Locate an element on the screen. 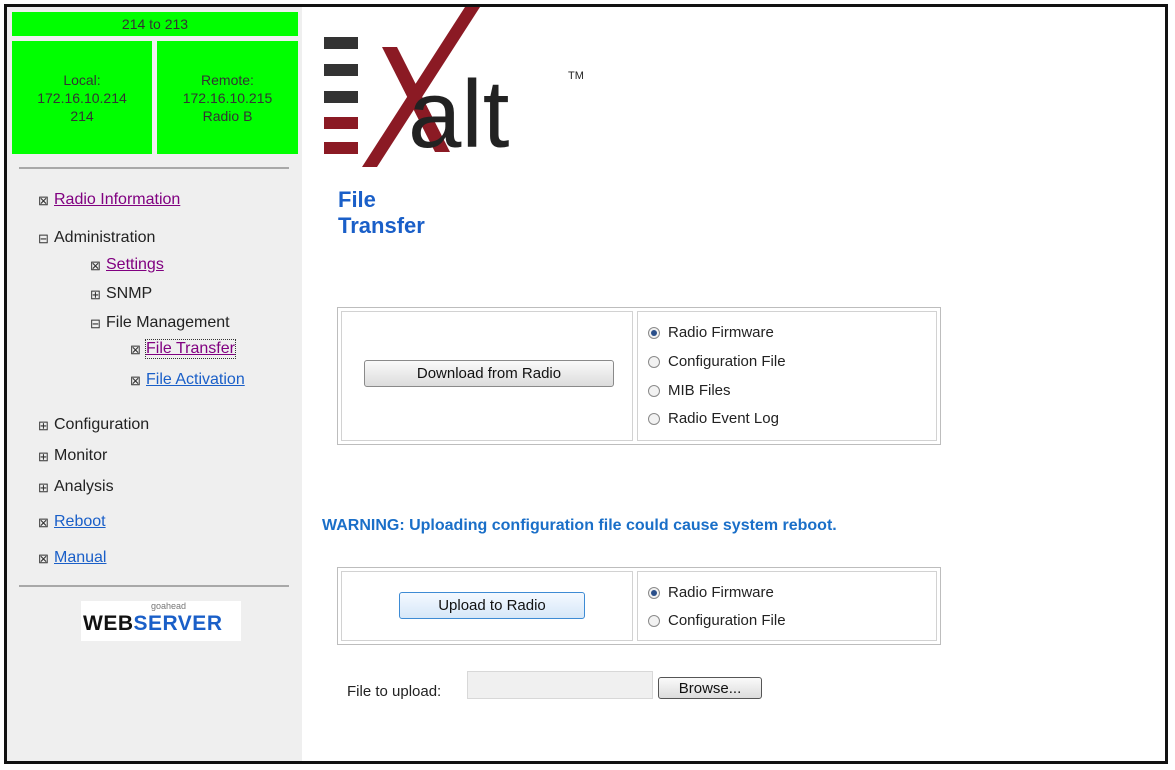 This screenshot has height=770, width=1175. nav-settings-link: Settings is located at coordinates (135, 265).